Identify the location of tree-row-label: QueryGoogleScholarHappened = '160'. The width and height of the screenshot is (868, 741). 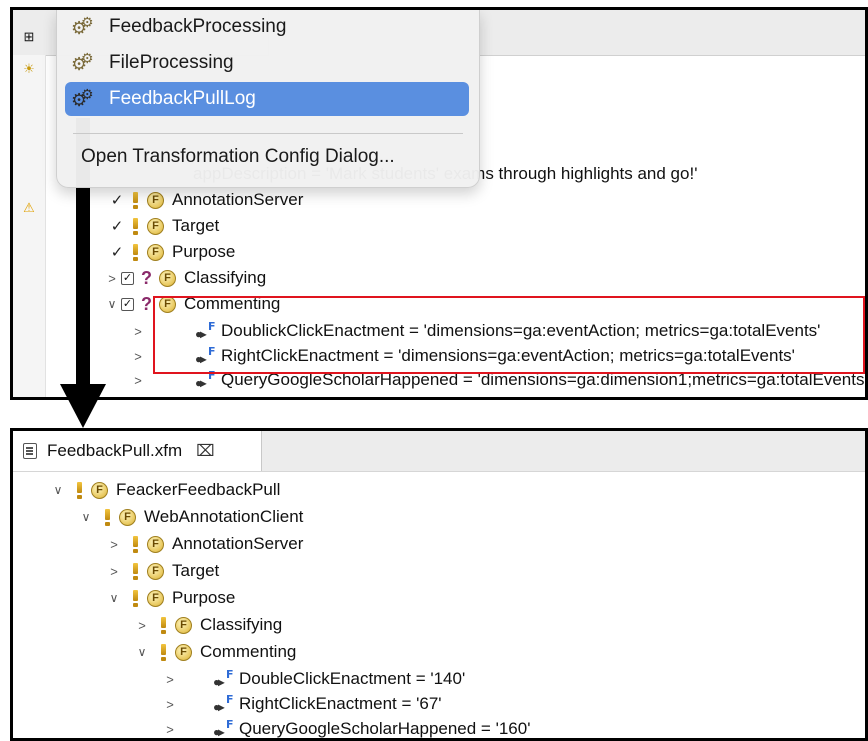
(385, 728).